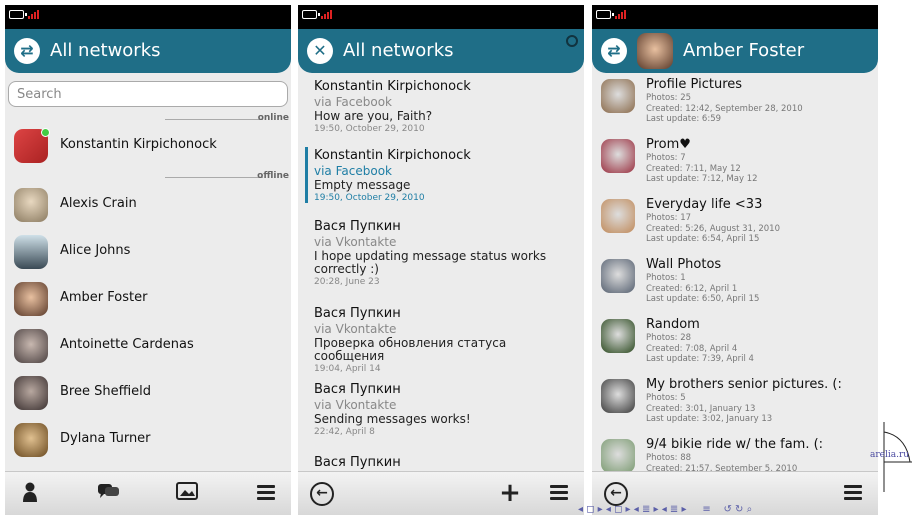 The image size is (919, 519). What do you see at coordinates (410, 349) in the screenshot?
I see `message-text: Проверка обновления статуса сообщения` at bounding box center [410, 349].